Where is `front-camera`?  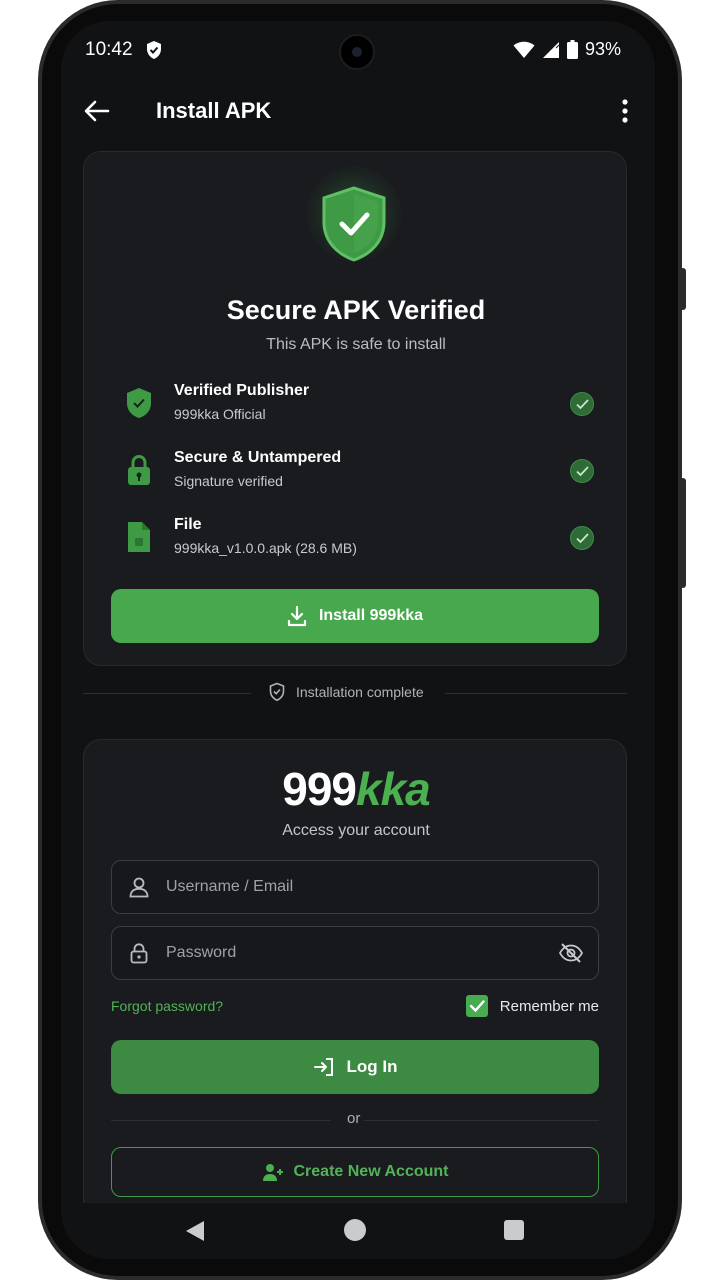 front-camera is located at coordinates (357, 52).